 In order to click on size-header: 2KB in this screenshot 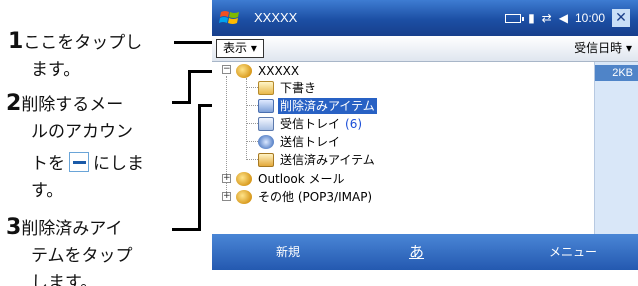, I will do `click(616, 73)`.